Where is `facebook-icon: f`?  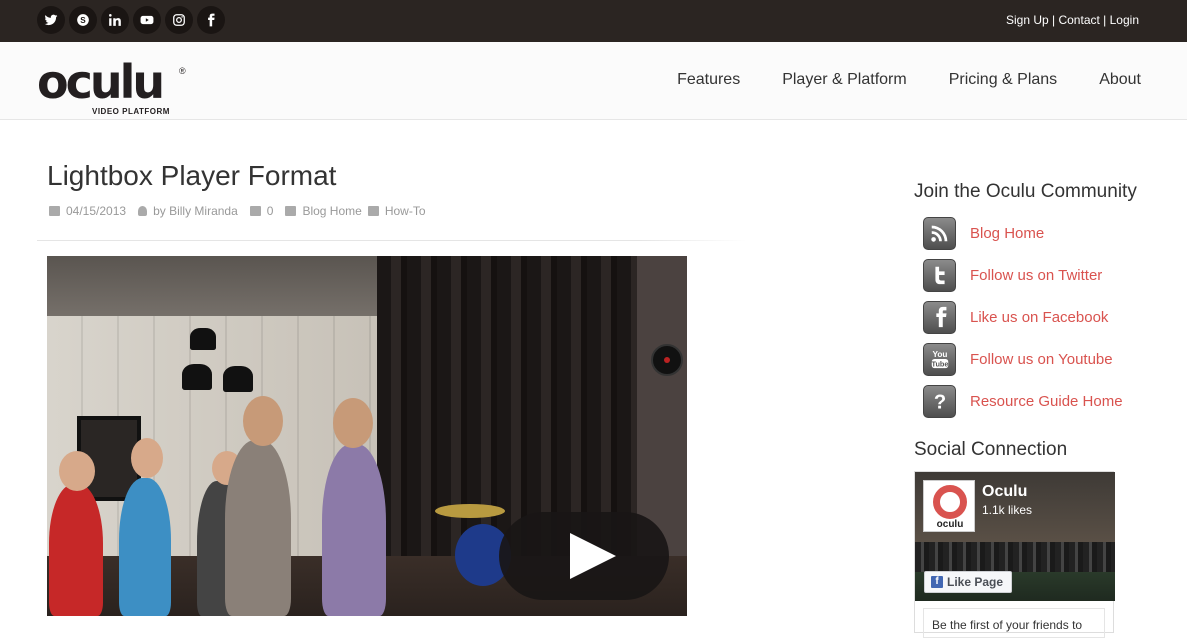
facebook-icon: f is located at coordinates (937, 582).